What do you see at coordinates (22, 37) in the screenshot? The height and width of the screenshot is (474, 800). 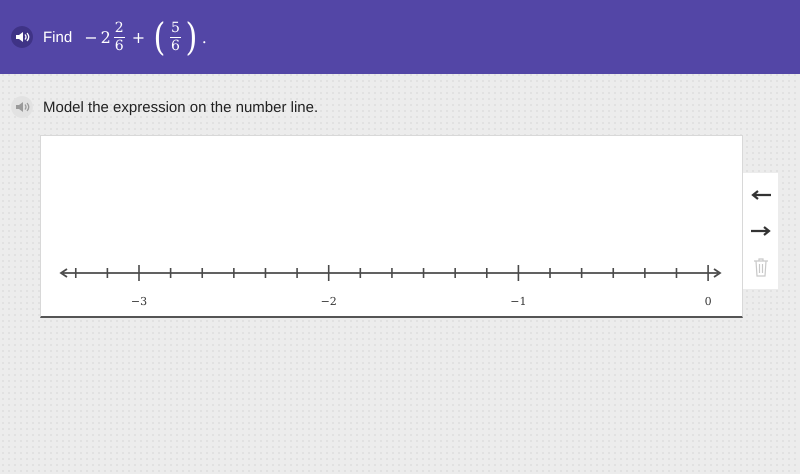 I see `speaker-icon` at bounding box center [22, 37].